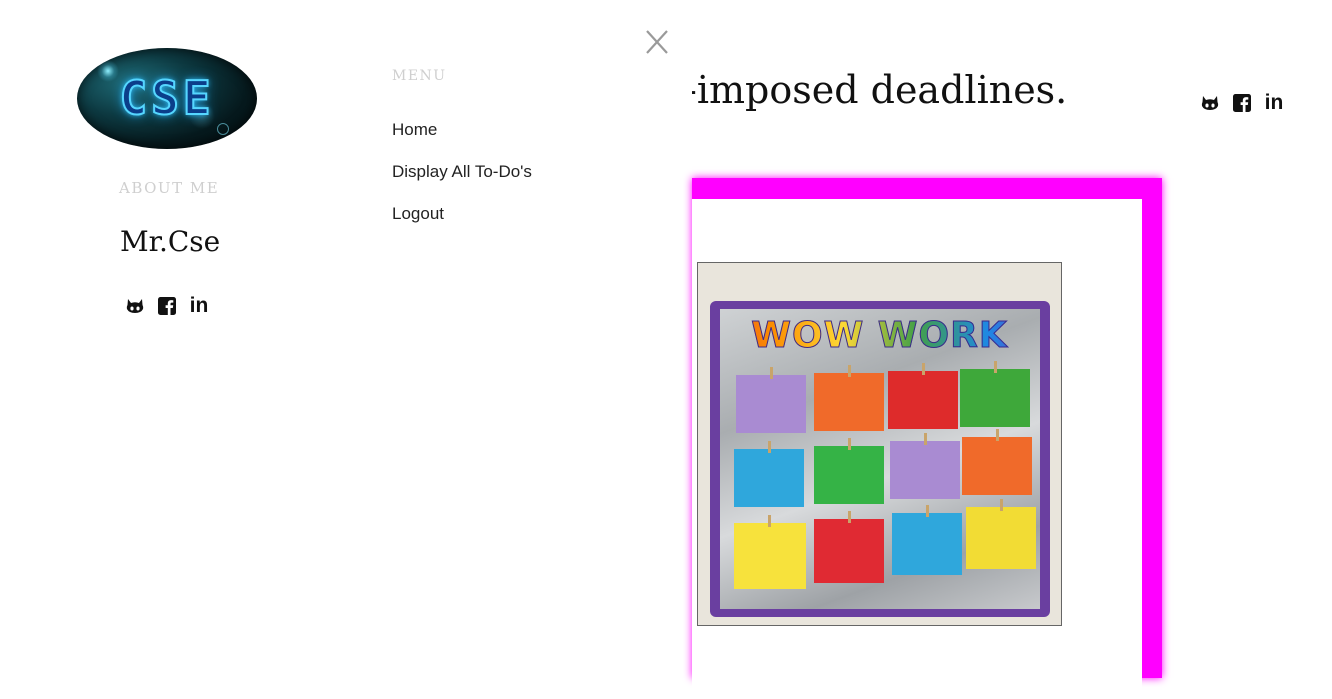 The width and height of the screenshot is (1332, 699). Describe the element at coordinates (880, 90) in the screenshot. I see `page-headline: -imposed deadlines.` at that location.